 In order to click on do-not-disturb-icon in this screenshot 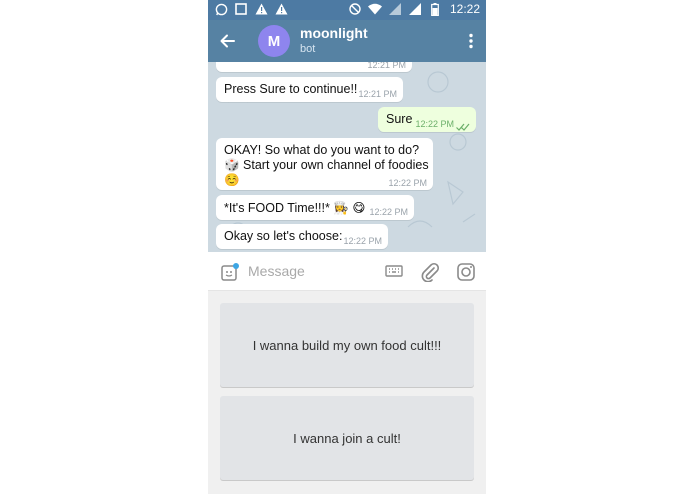, I will do `click(355, 9)`.